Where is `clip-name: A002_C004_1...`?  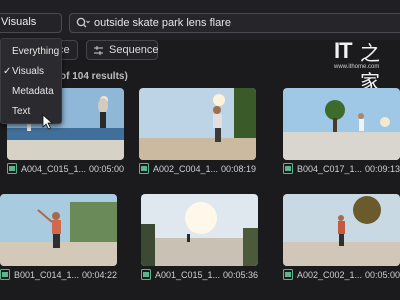 clip-name: A002_C004_1... is located at coordinates (186, 169).